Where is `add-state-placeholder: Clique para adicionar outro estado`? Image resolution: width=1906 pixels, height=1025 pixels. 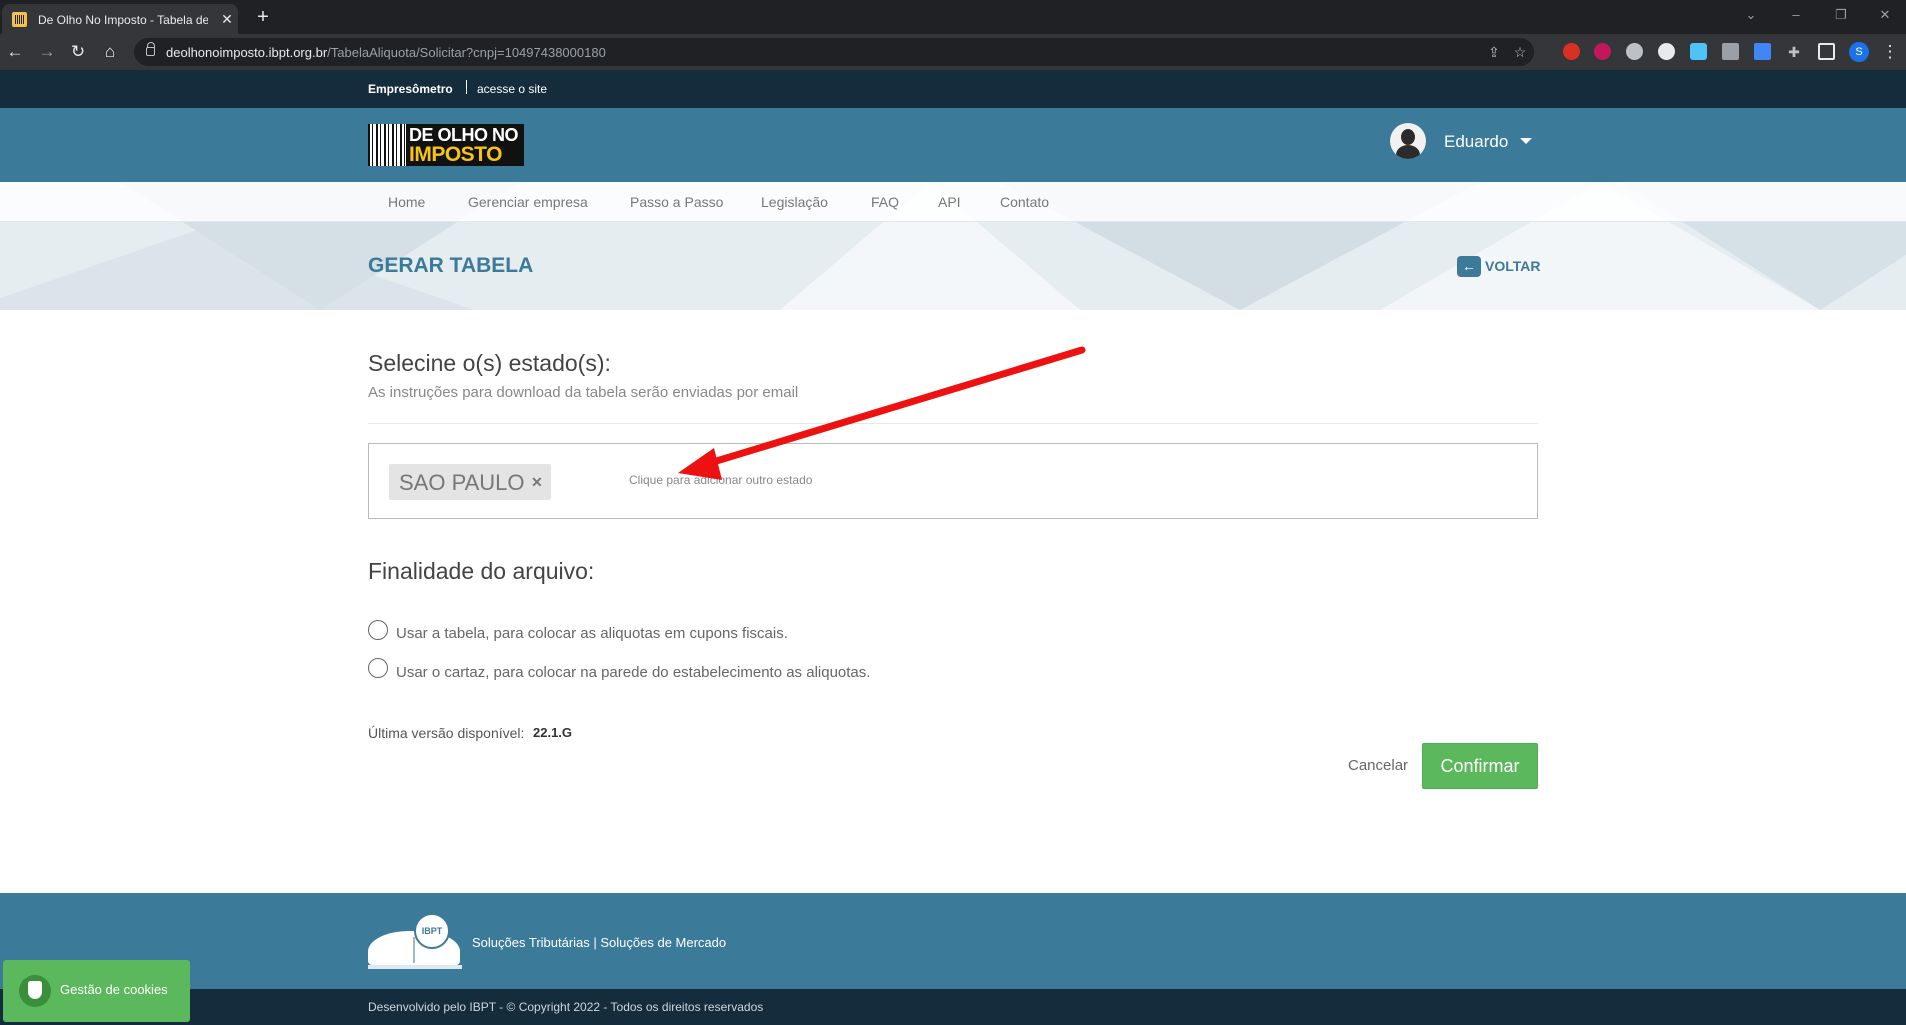 add-state-placeholder: Clique para adicionar outro estado is located at coordinates (720, 480).